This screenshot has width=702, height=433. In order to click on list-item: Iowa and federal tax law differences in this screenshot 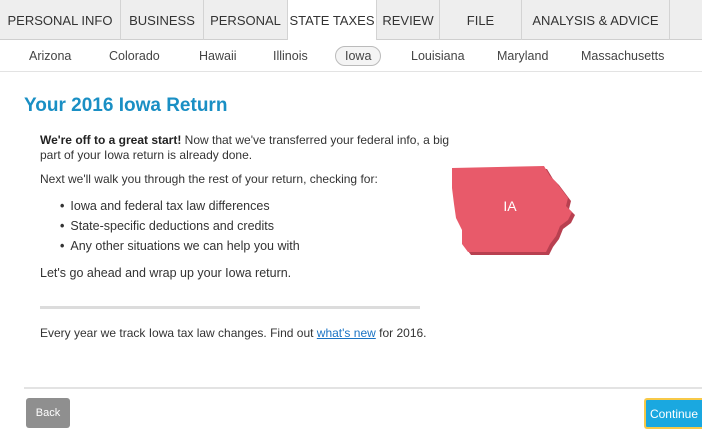, I will do `click(260, 206)`.